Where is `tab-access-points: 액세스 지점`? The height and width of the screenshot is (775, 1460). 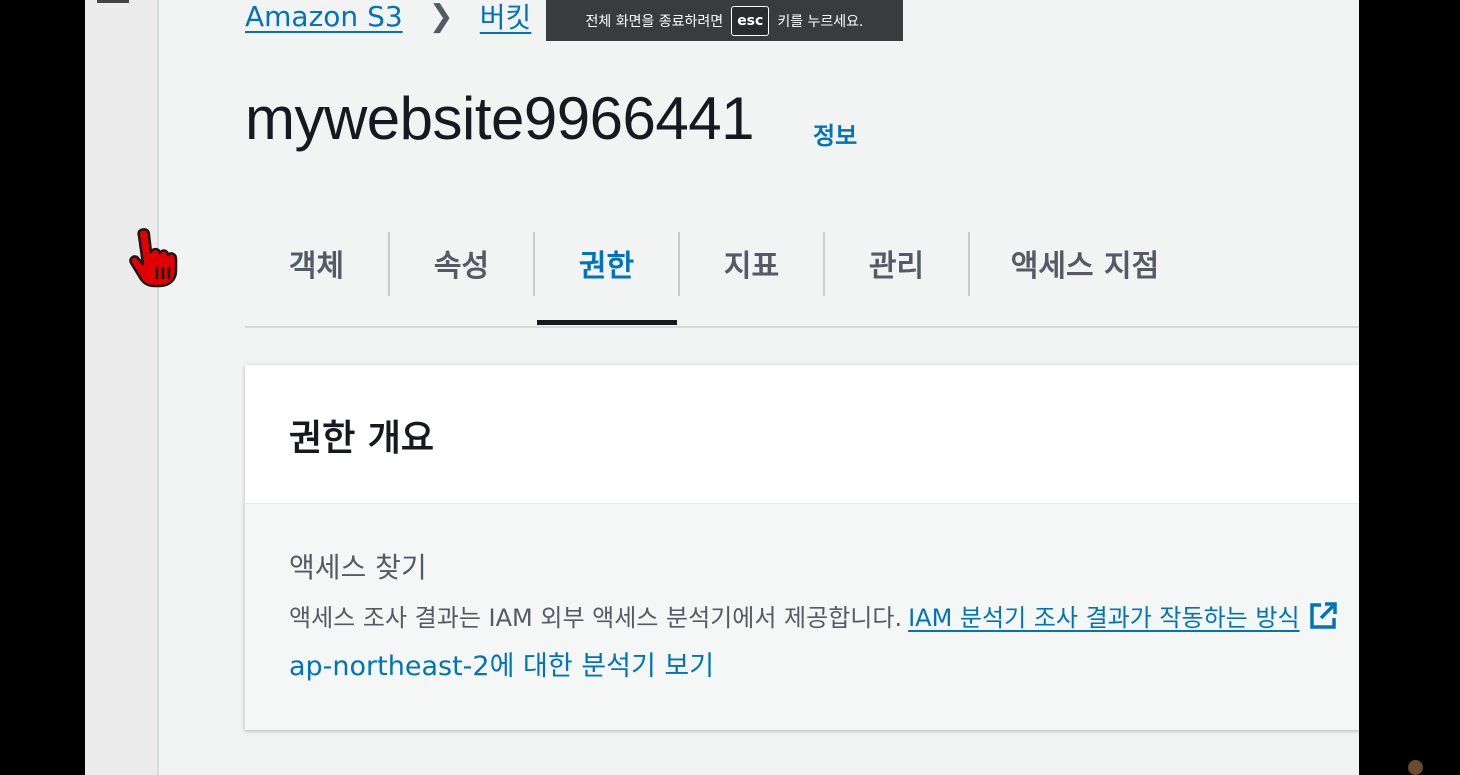 tab-access-points: 액세스 지점 is located at coordinates (1085, 263).